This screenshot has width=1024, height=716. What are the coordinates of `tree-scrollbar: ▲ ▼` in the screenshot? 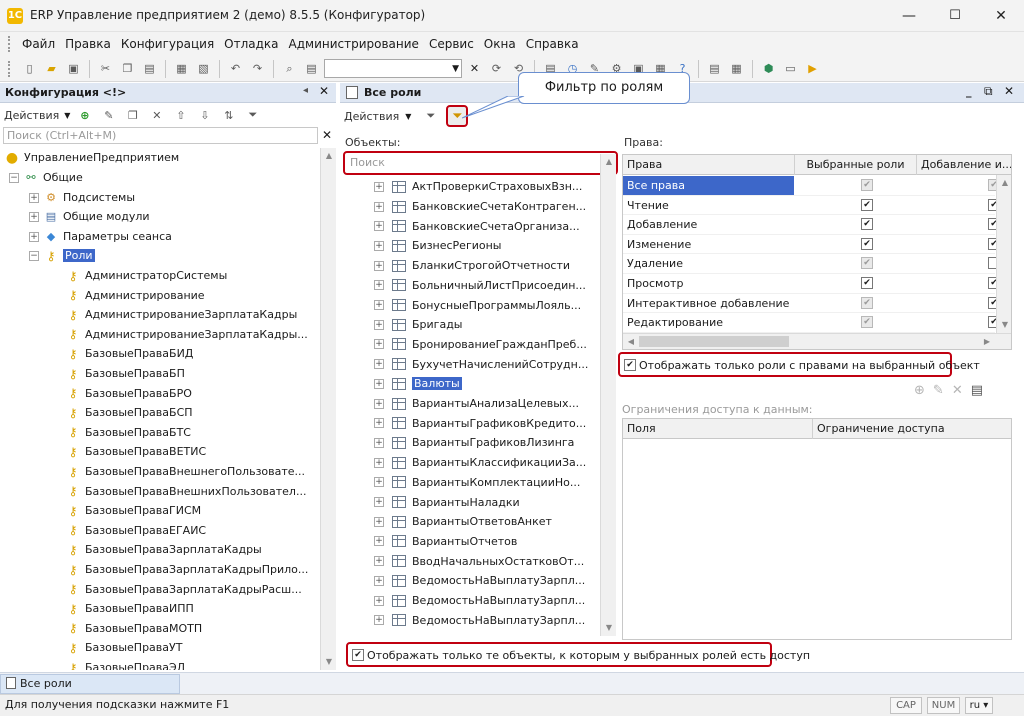 It's located at (328, 409).